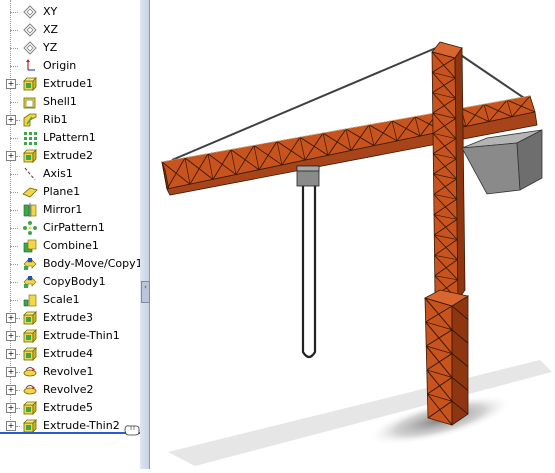 The height and width of the screenshot is (473, 555). I want to click on feature-item: Shell1, so click(70, 102).